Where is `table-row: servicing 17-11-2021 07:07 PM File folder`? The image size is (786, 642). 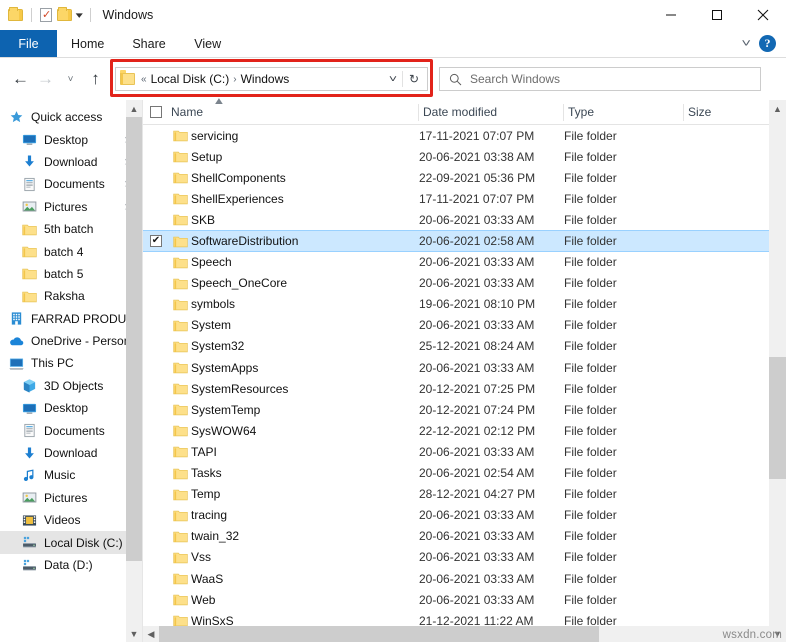 table-row: servicing 17-11-2021 07:07 PM File folder is located at coordinates (464, 135).